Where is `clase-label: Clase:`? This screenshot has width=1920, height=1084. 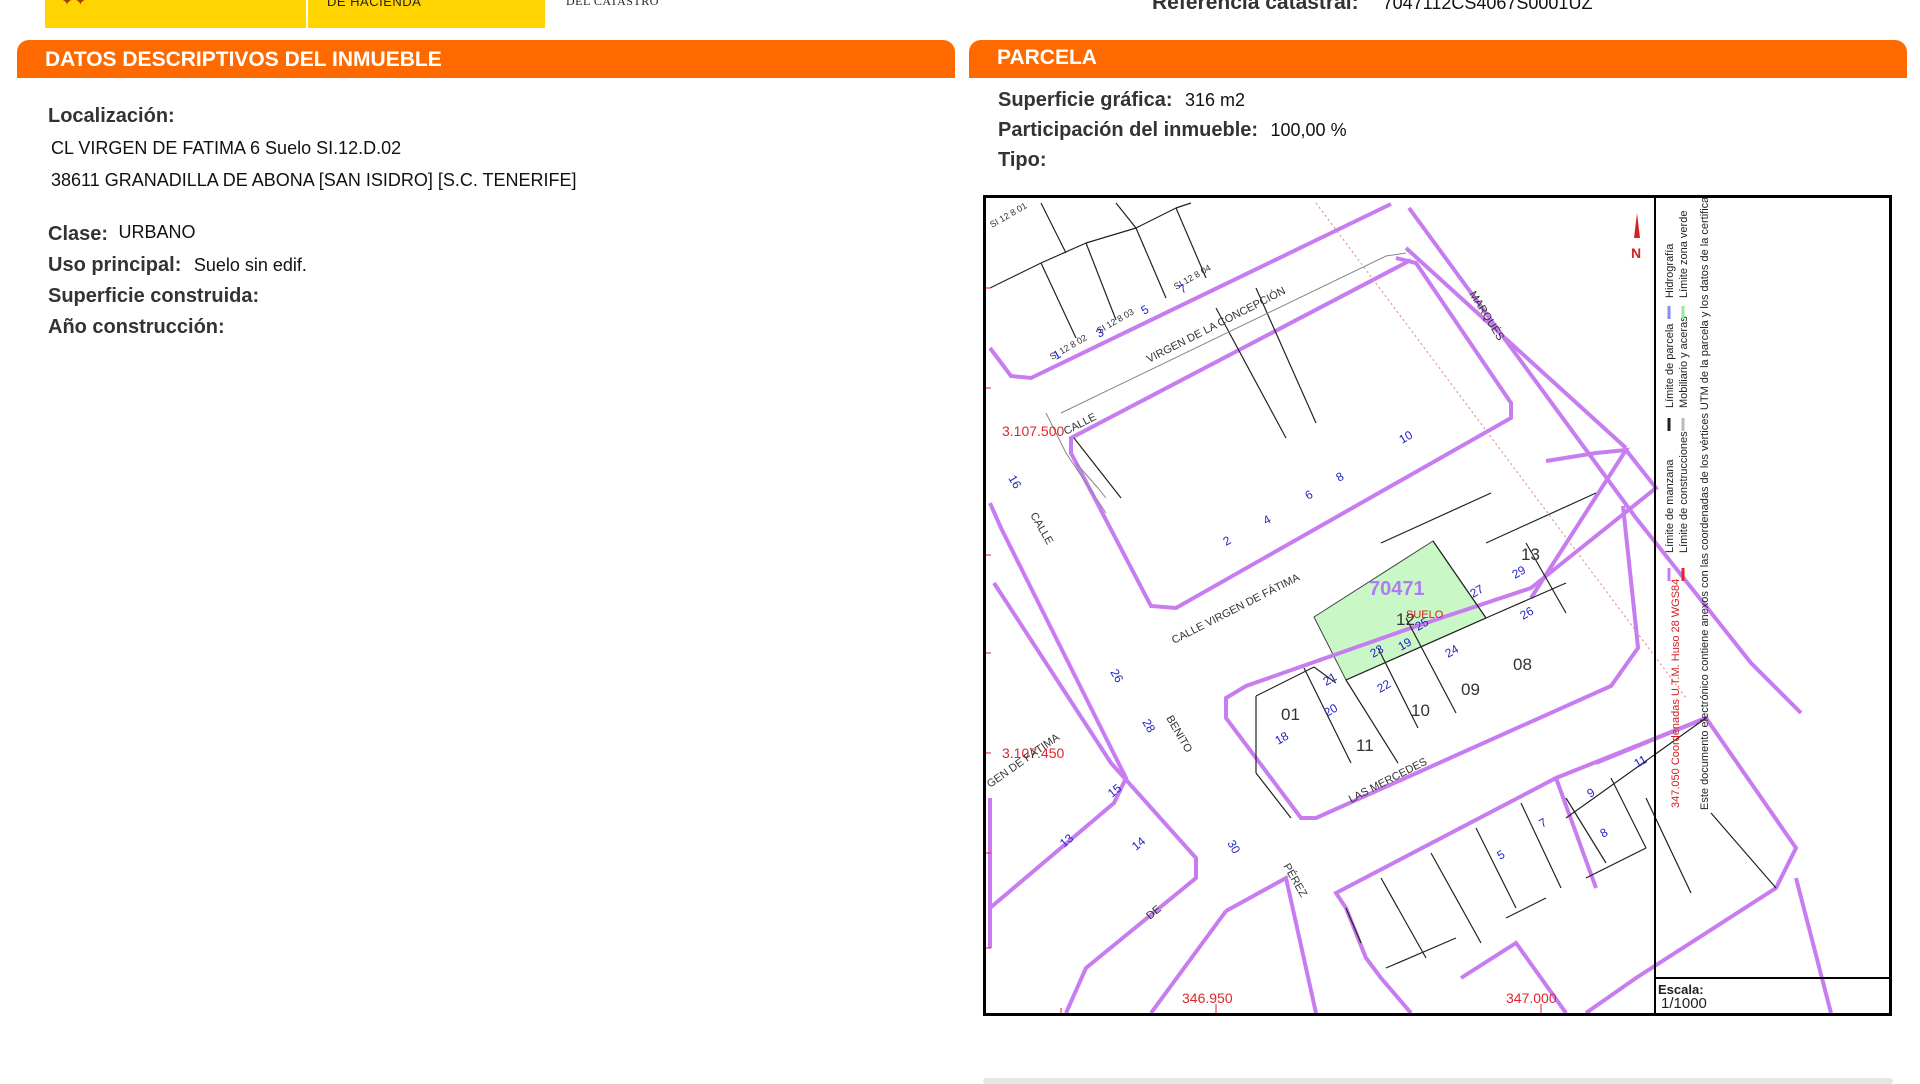 clase-label: Clase: is located at coordinates (78, 234).